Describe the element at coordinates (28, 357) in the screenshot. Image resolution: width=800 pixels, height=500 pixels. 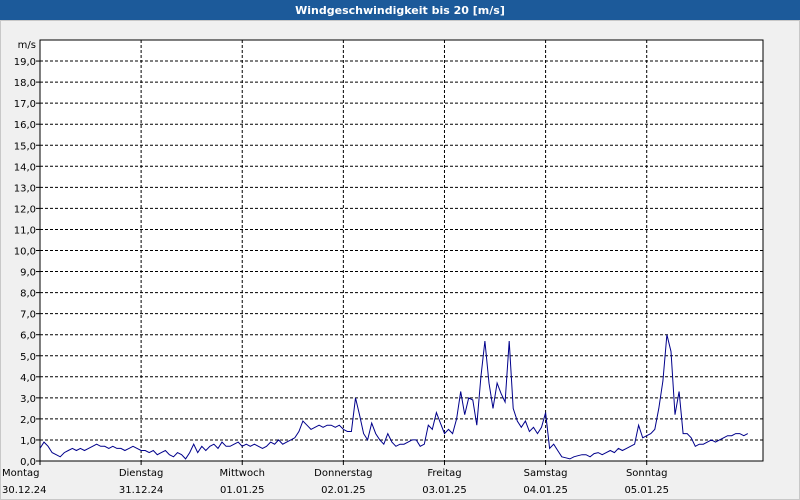
I see `y-tick-label: 5,0` at that location.